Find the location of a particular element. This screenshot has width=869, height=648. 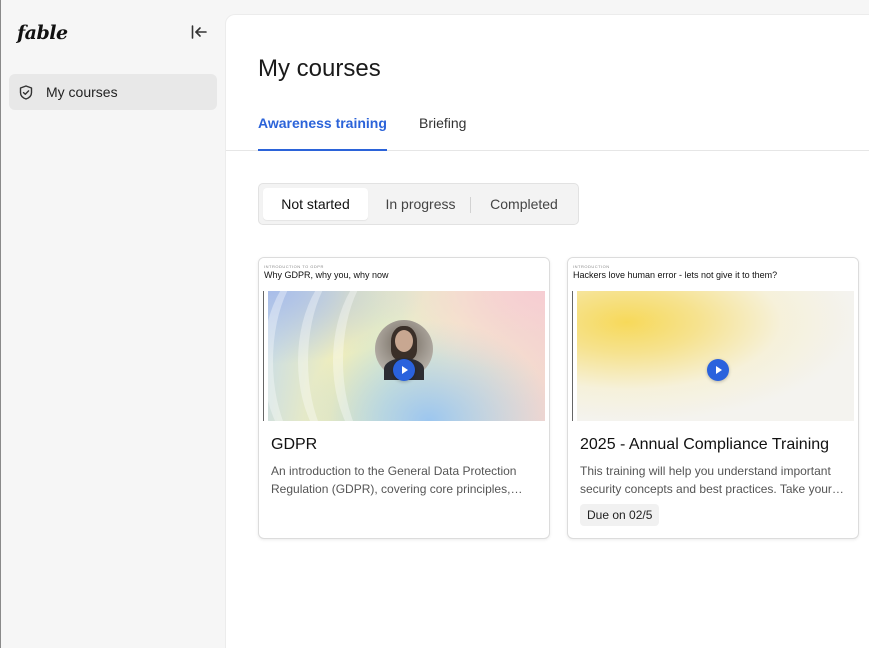

sidebar-item-label: My courses is located at coordinates (82, 92).